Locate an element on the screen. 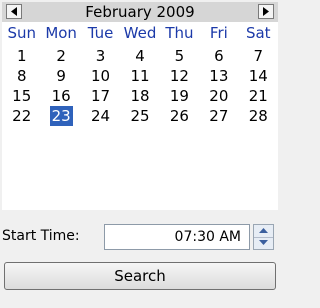  spin-down-button is located at coordinates (263, 243).